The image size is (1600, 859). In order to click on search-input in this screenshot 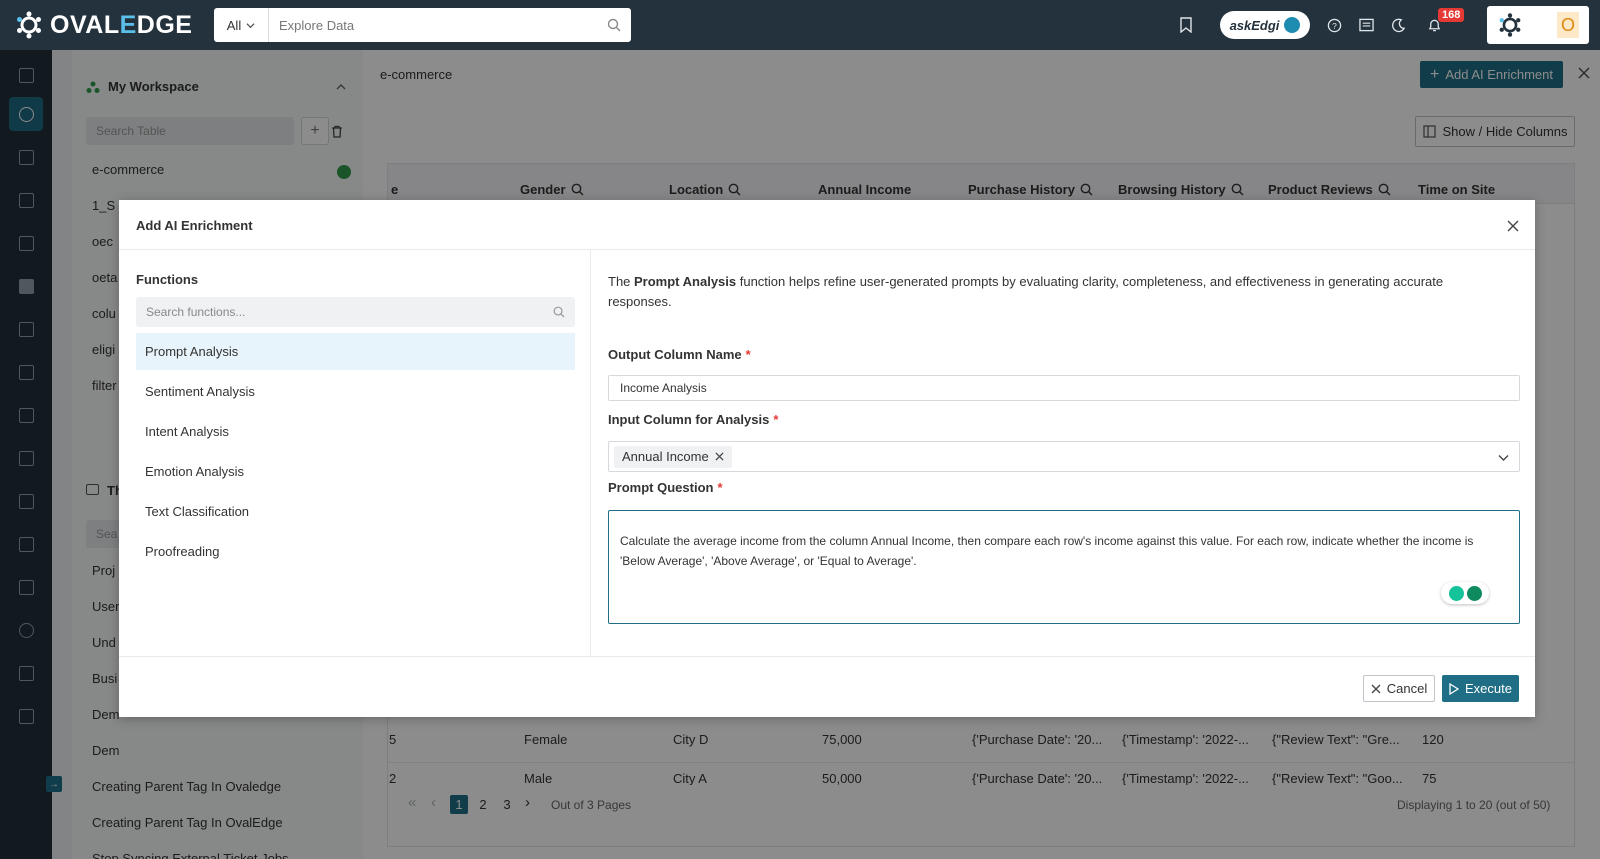, I will do `click(433, 25)`.